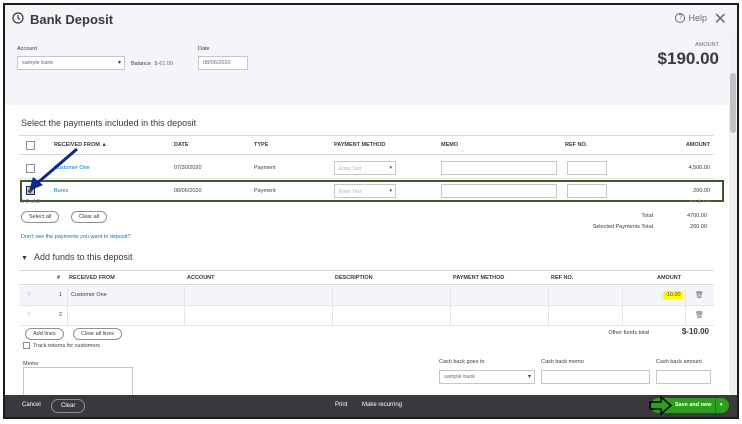 The image size is (742, 424). Describe the element at coordinates (679, 362) in the screenshot. I see `cash-back-amount-label: Cash back amount` at that location.